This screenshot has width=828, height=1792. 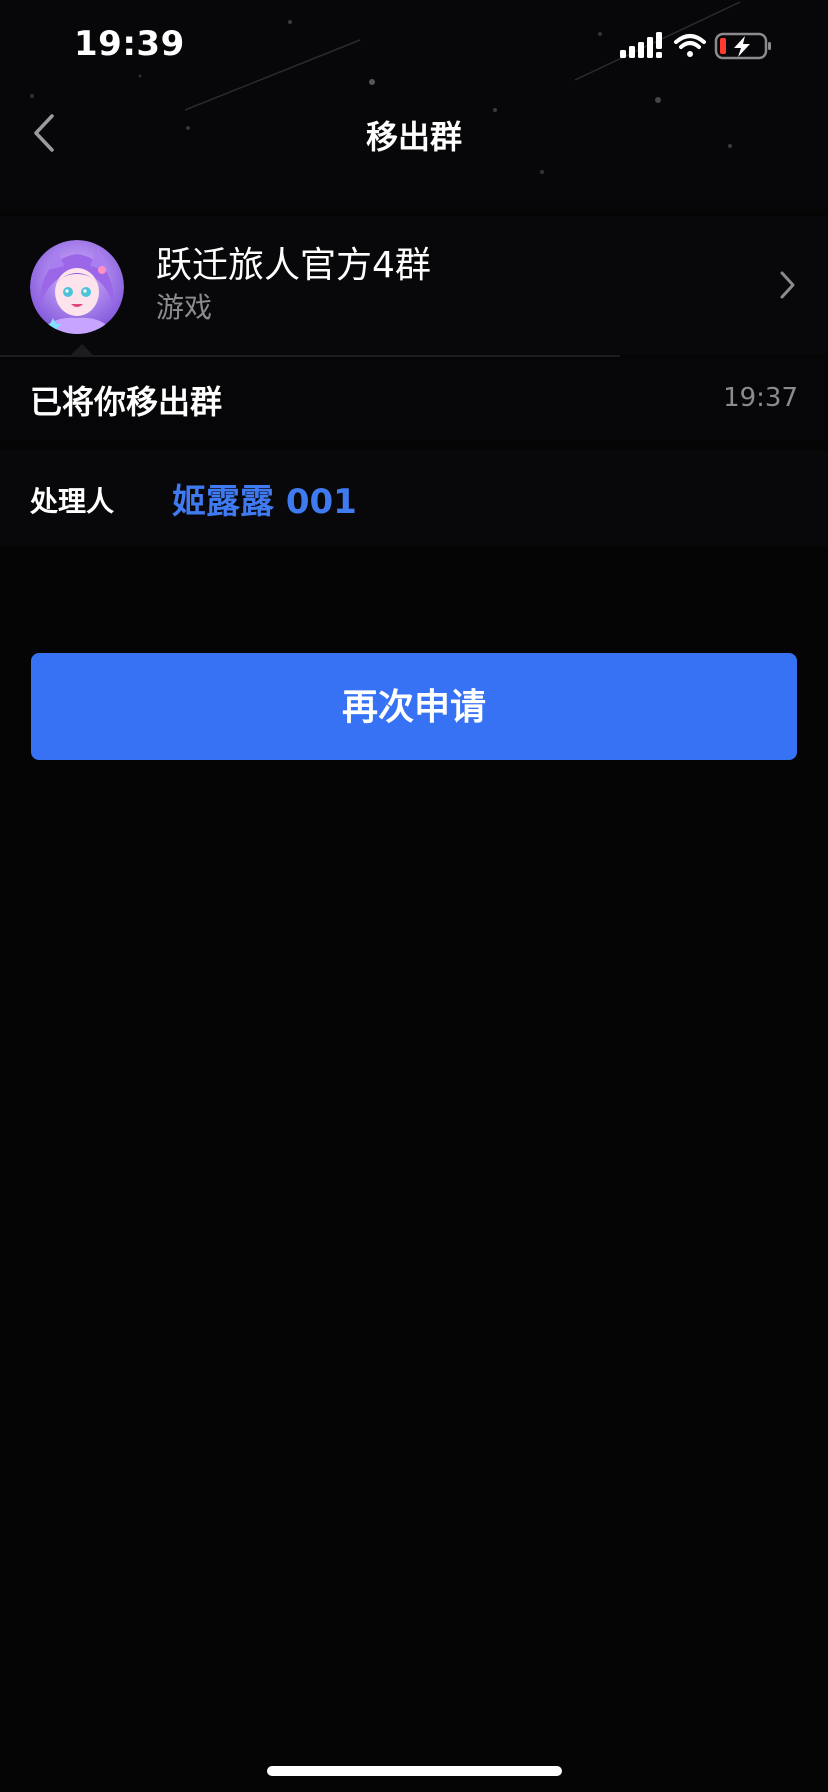 I want to click on status-bar: 19:39, so click(x=414, y=48).